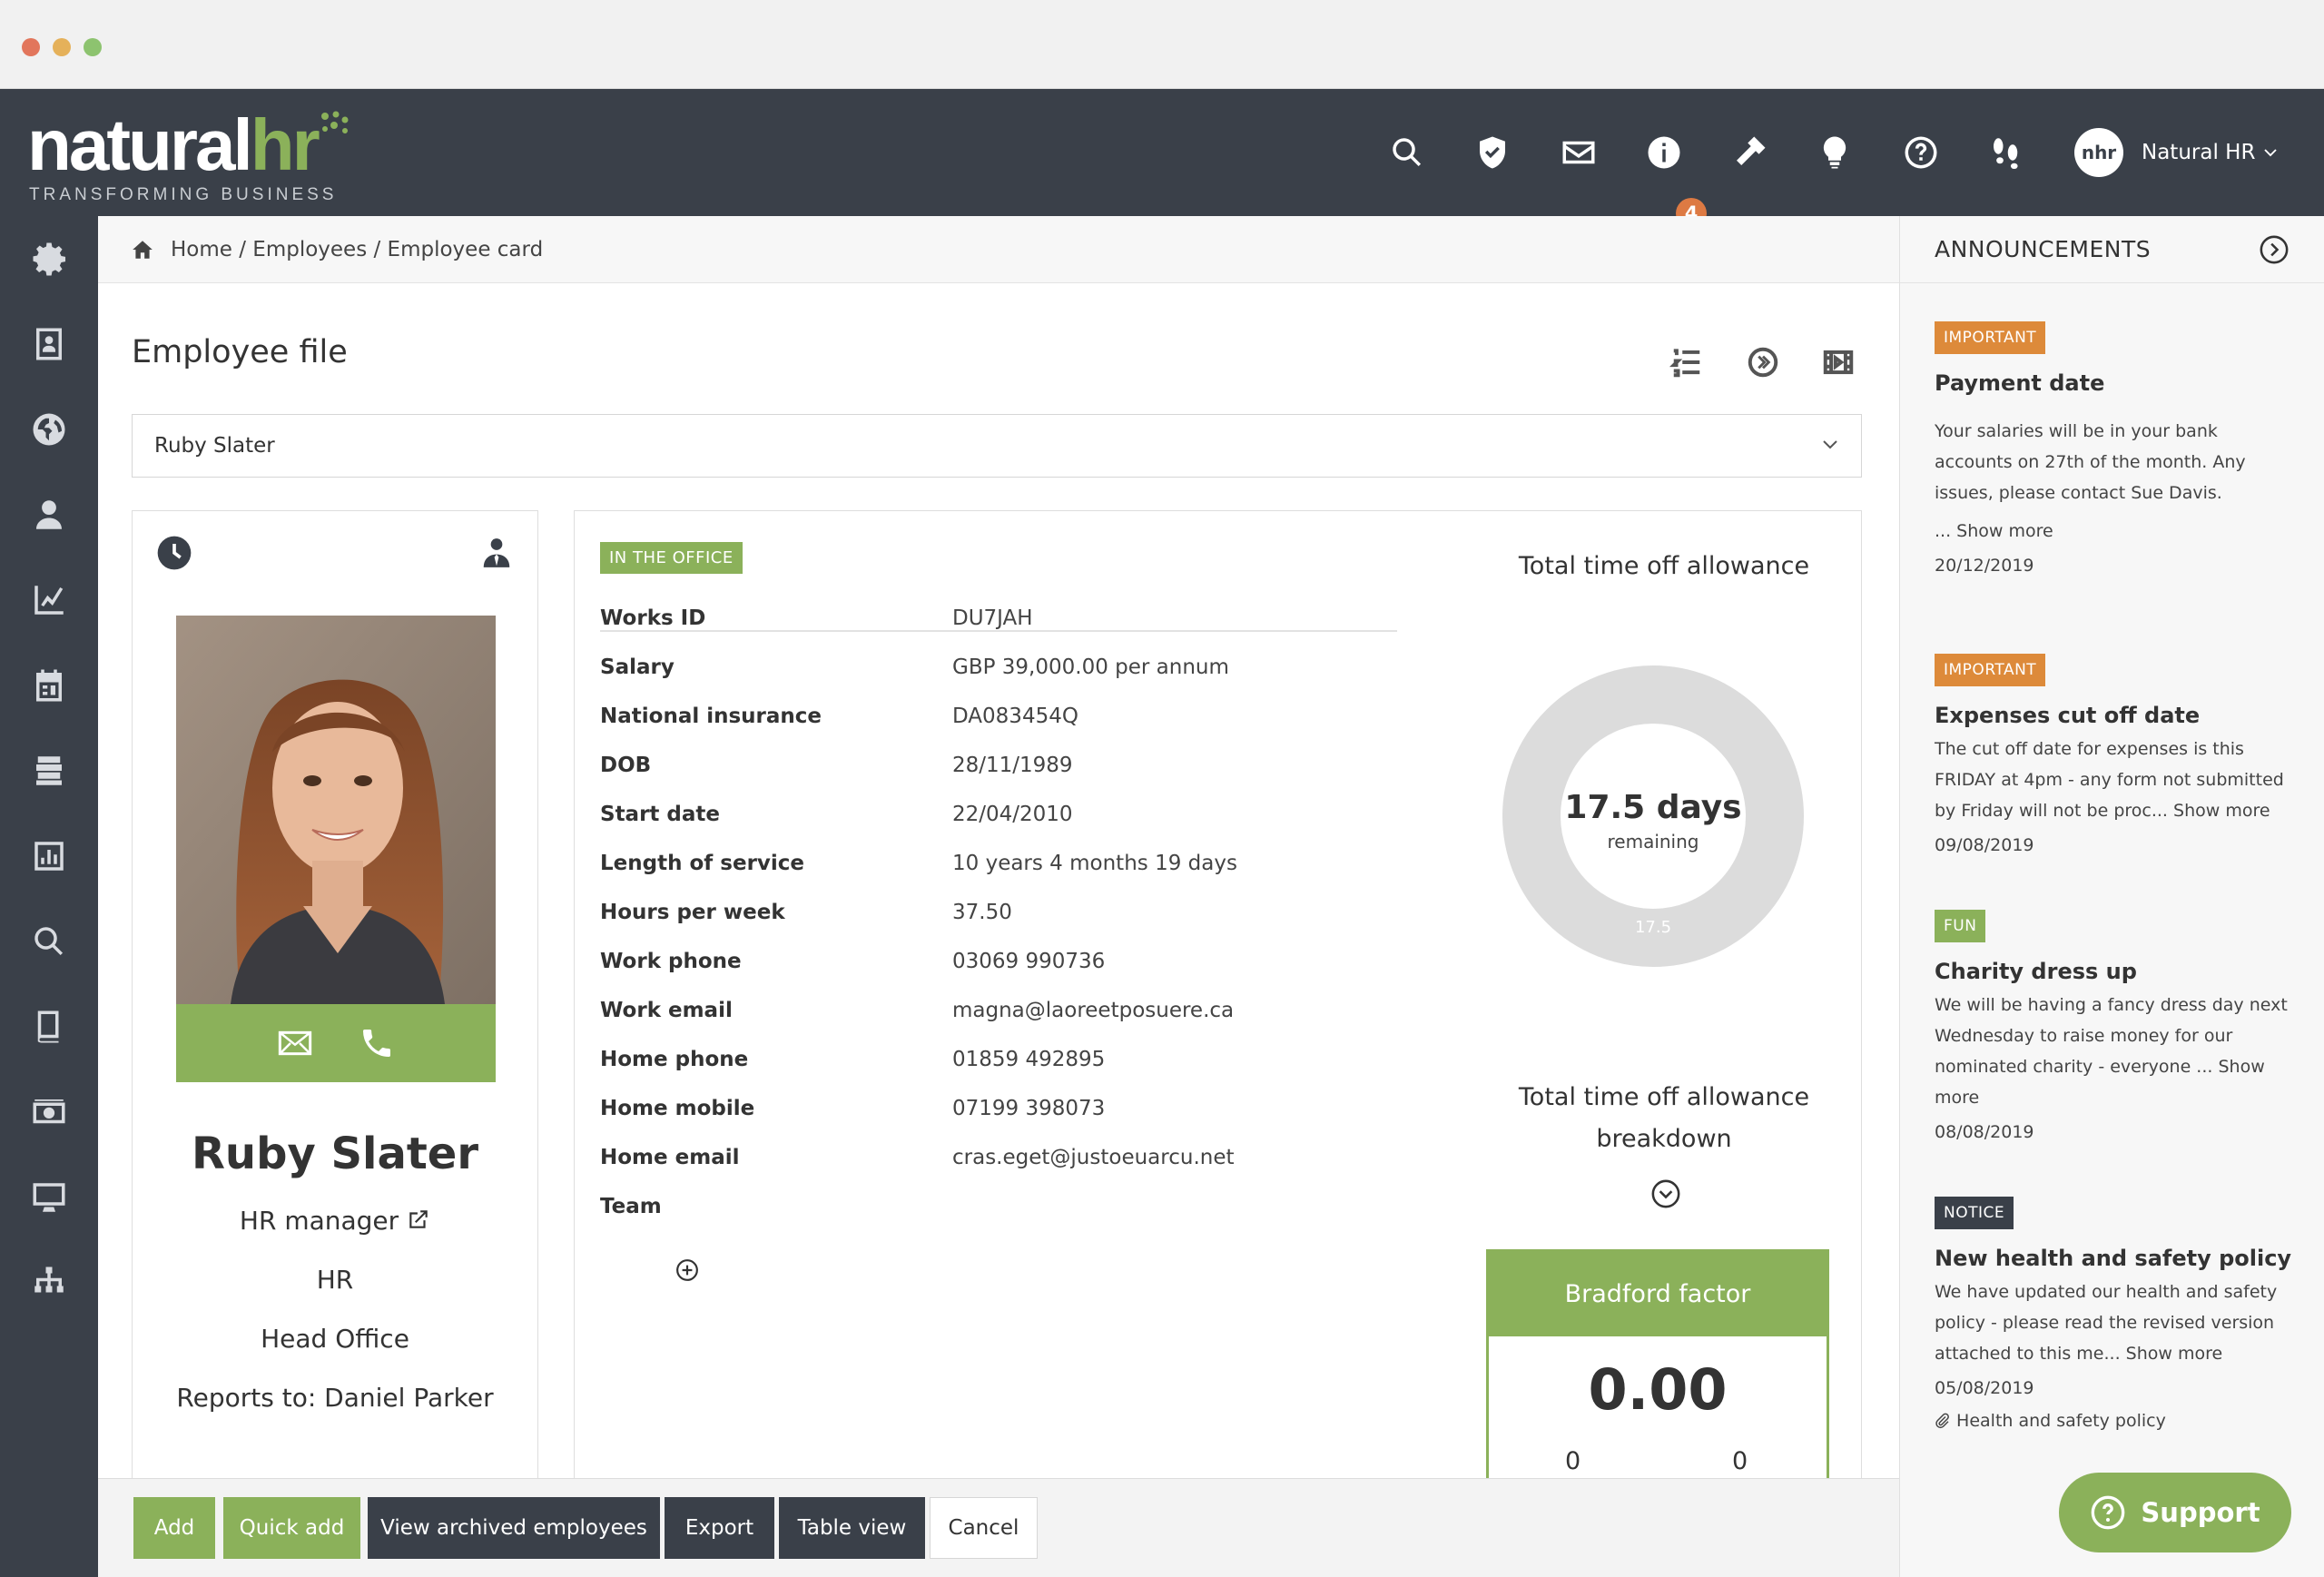 The height and width of the screenshot is (1577, 2324). Describe the element at coordinates (1840, 364) in the screenshot. I see `film-icon` at that location.